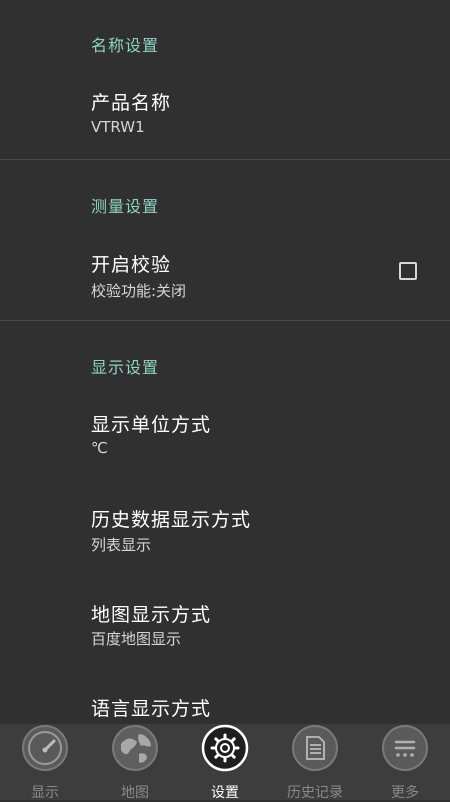 The image size is (450, 802). I want to click on bottom-navbar: 显示 地图 设置 历史记录 更多, so click(225, 762).